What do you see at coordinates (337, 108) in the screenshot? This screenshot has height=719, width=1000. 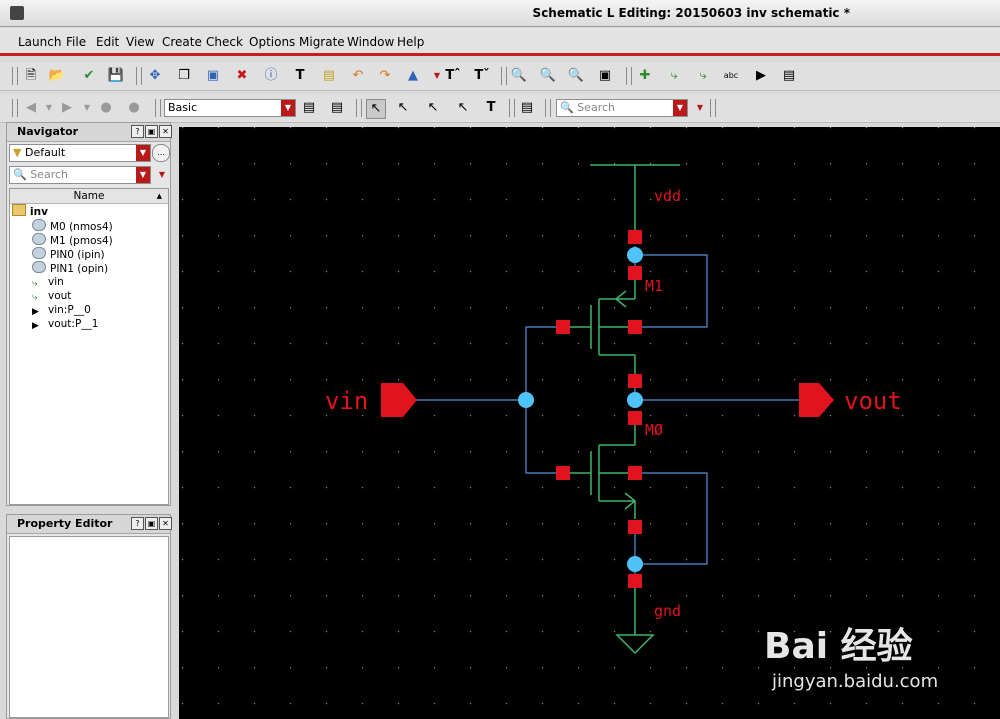 I see `workspace-delete-icon: ▤` at bounding box center [337, 108].